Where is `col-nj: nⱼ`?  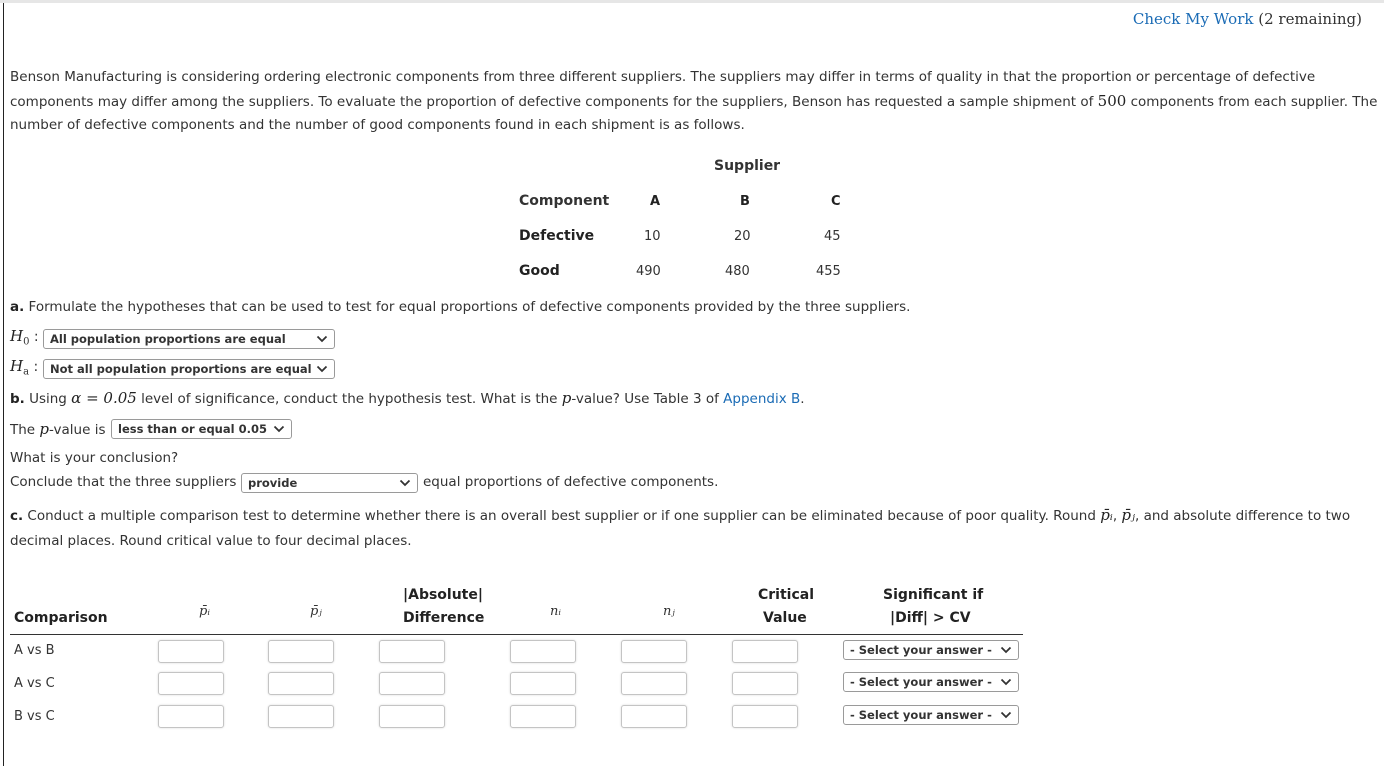 col-nj: nⱼ is located at coordinates (669, 611).